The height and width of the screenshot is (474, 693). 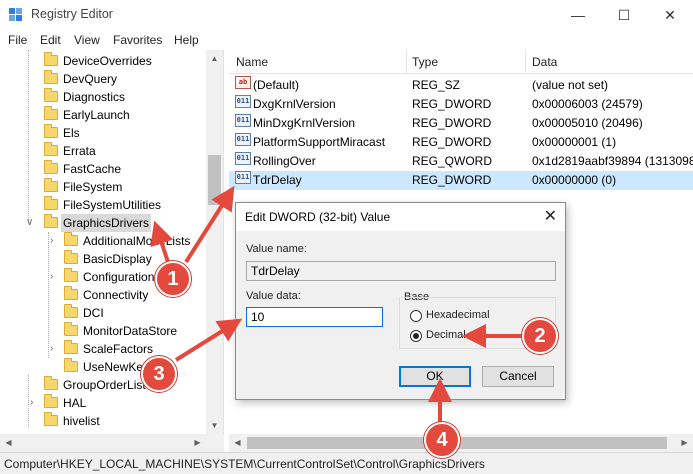 What do you see at coordinates (318, 217) in the screenshot?
I see `dialog-title: Edit DWORD (32-bit) Value` at bounding box center [318, 217].